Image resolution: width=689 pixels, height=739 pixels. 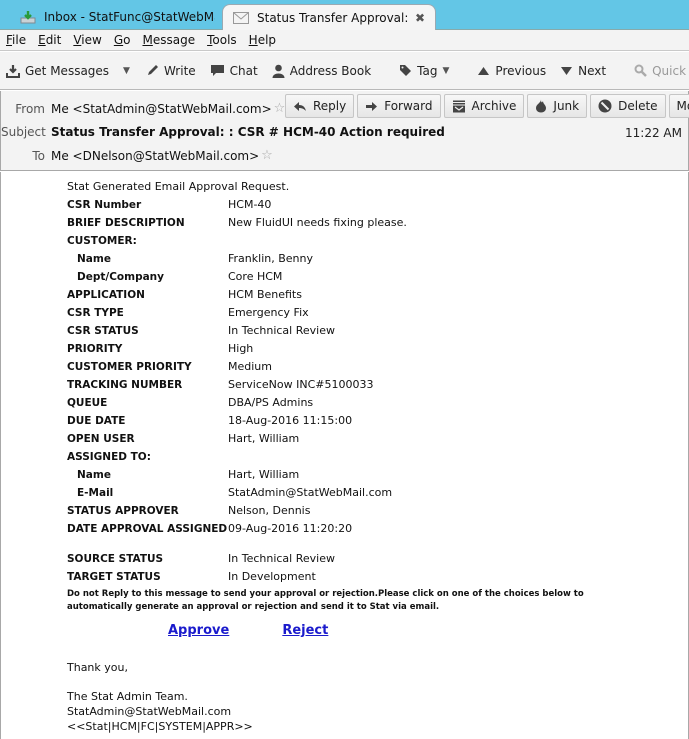 I want to click on field-row: STATUS APPROVER Nelson, Dennis, so click(x=337, y=511).